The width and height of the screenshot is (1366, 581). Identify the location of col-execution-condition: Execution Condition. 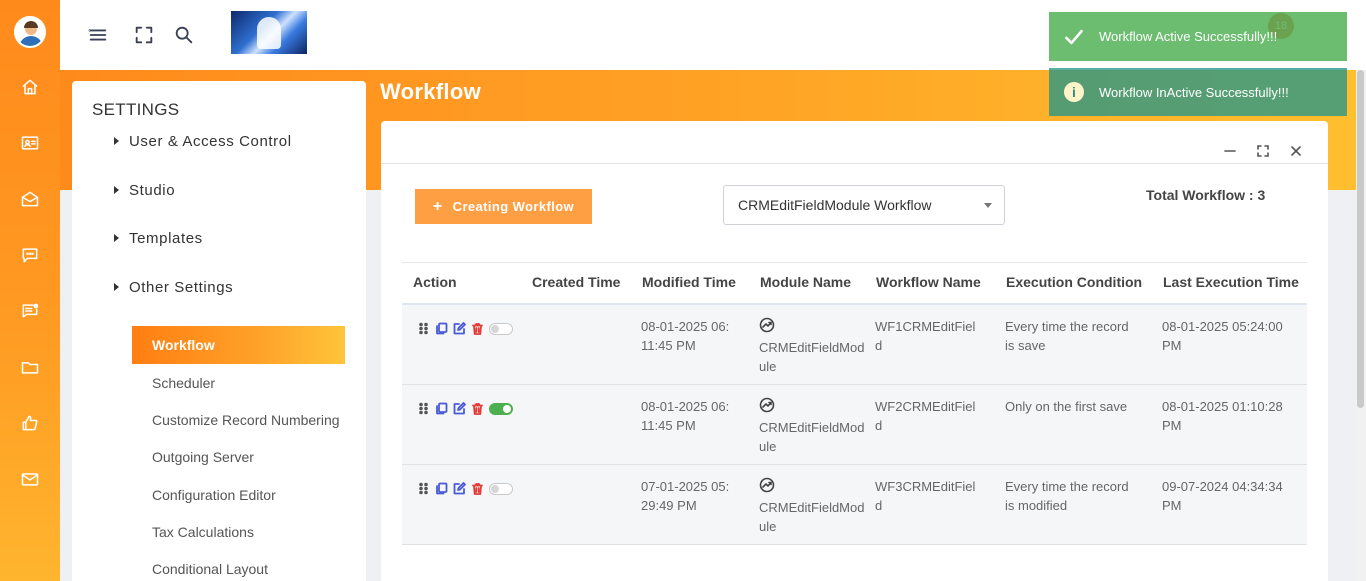
(1074, 282).